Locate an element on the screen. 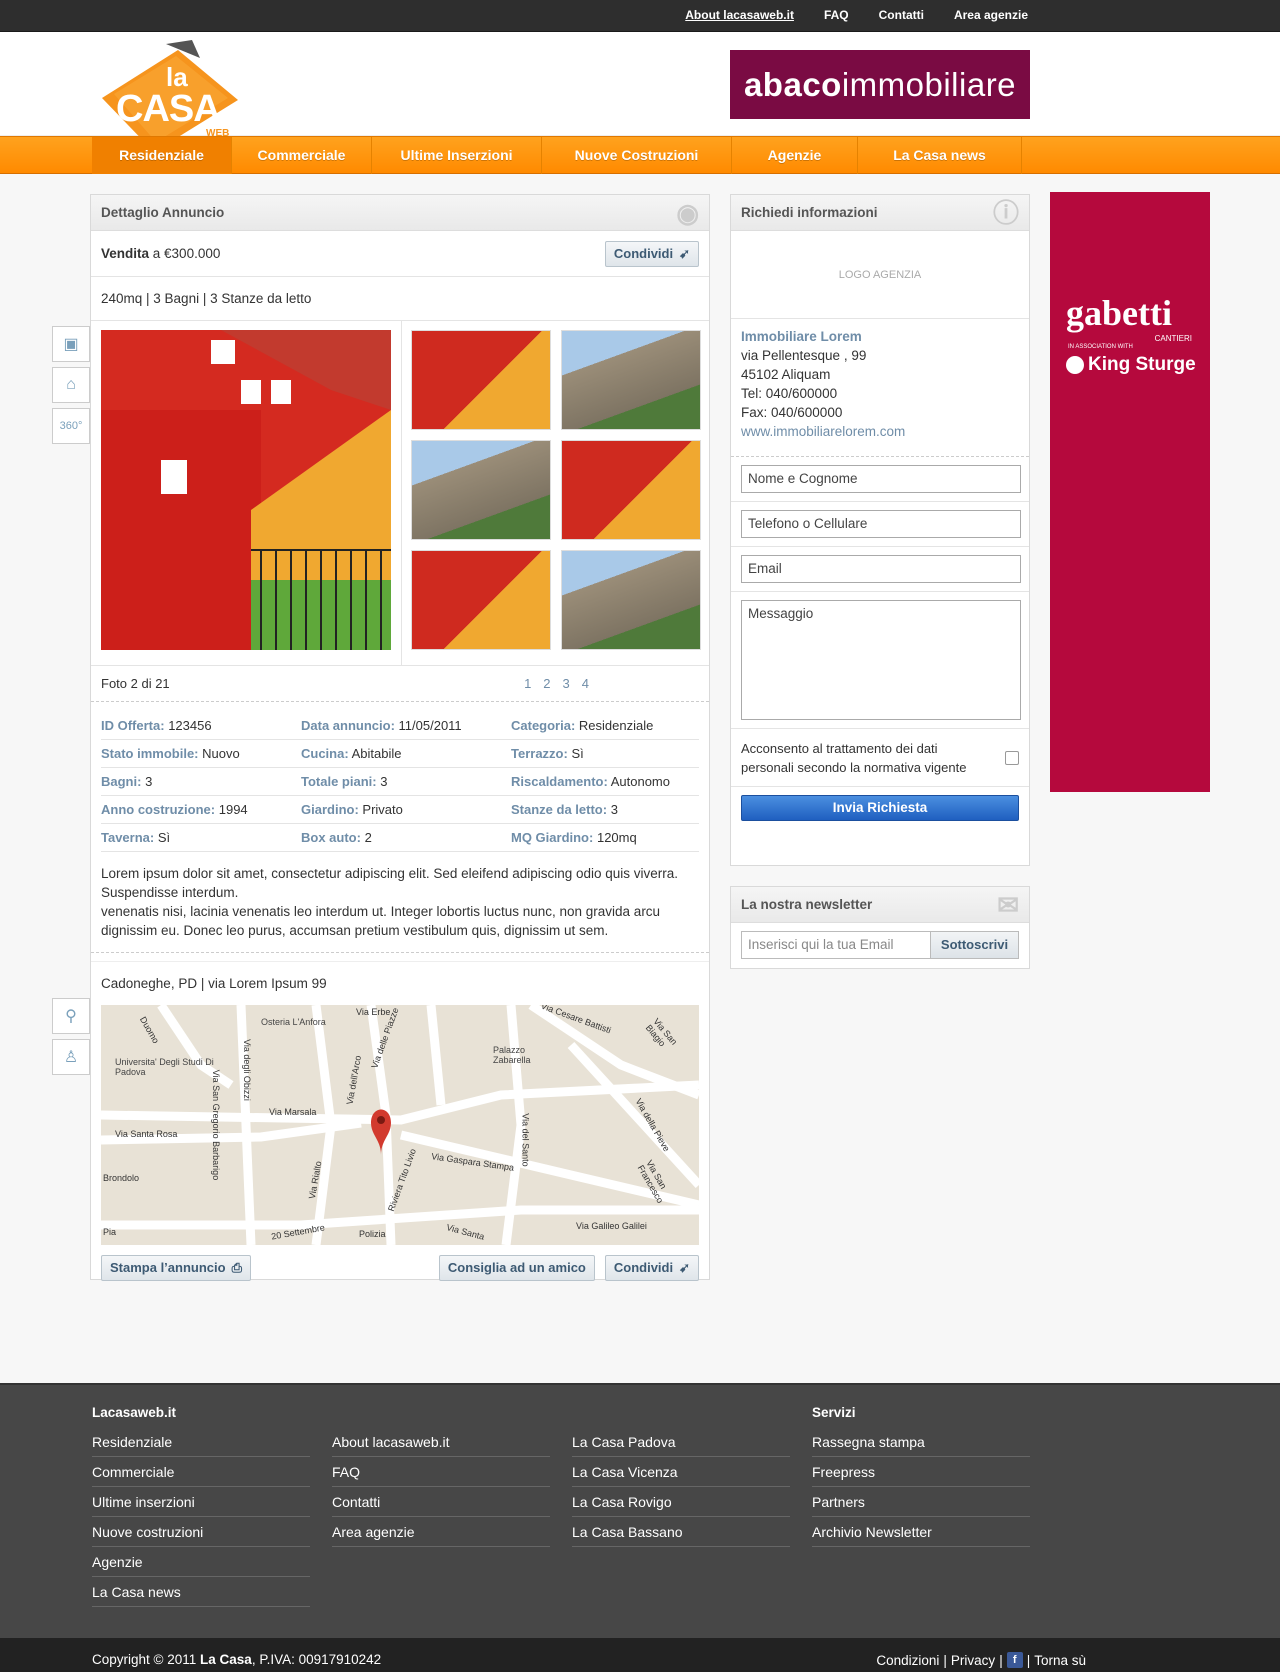 The image size is (1280, 1672). name-field: Nome e Cognome is located at coordinates (881, 479).